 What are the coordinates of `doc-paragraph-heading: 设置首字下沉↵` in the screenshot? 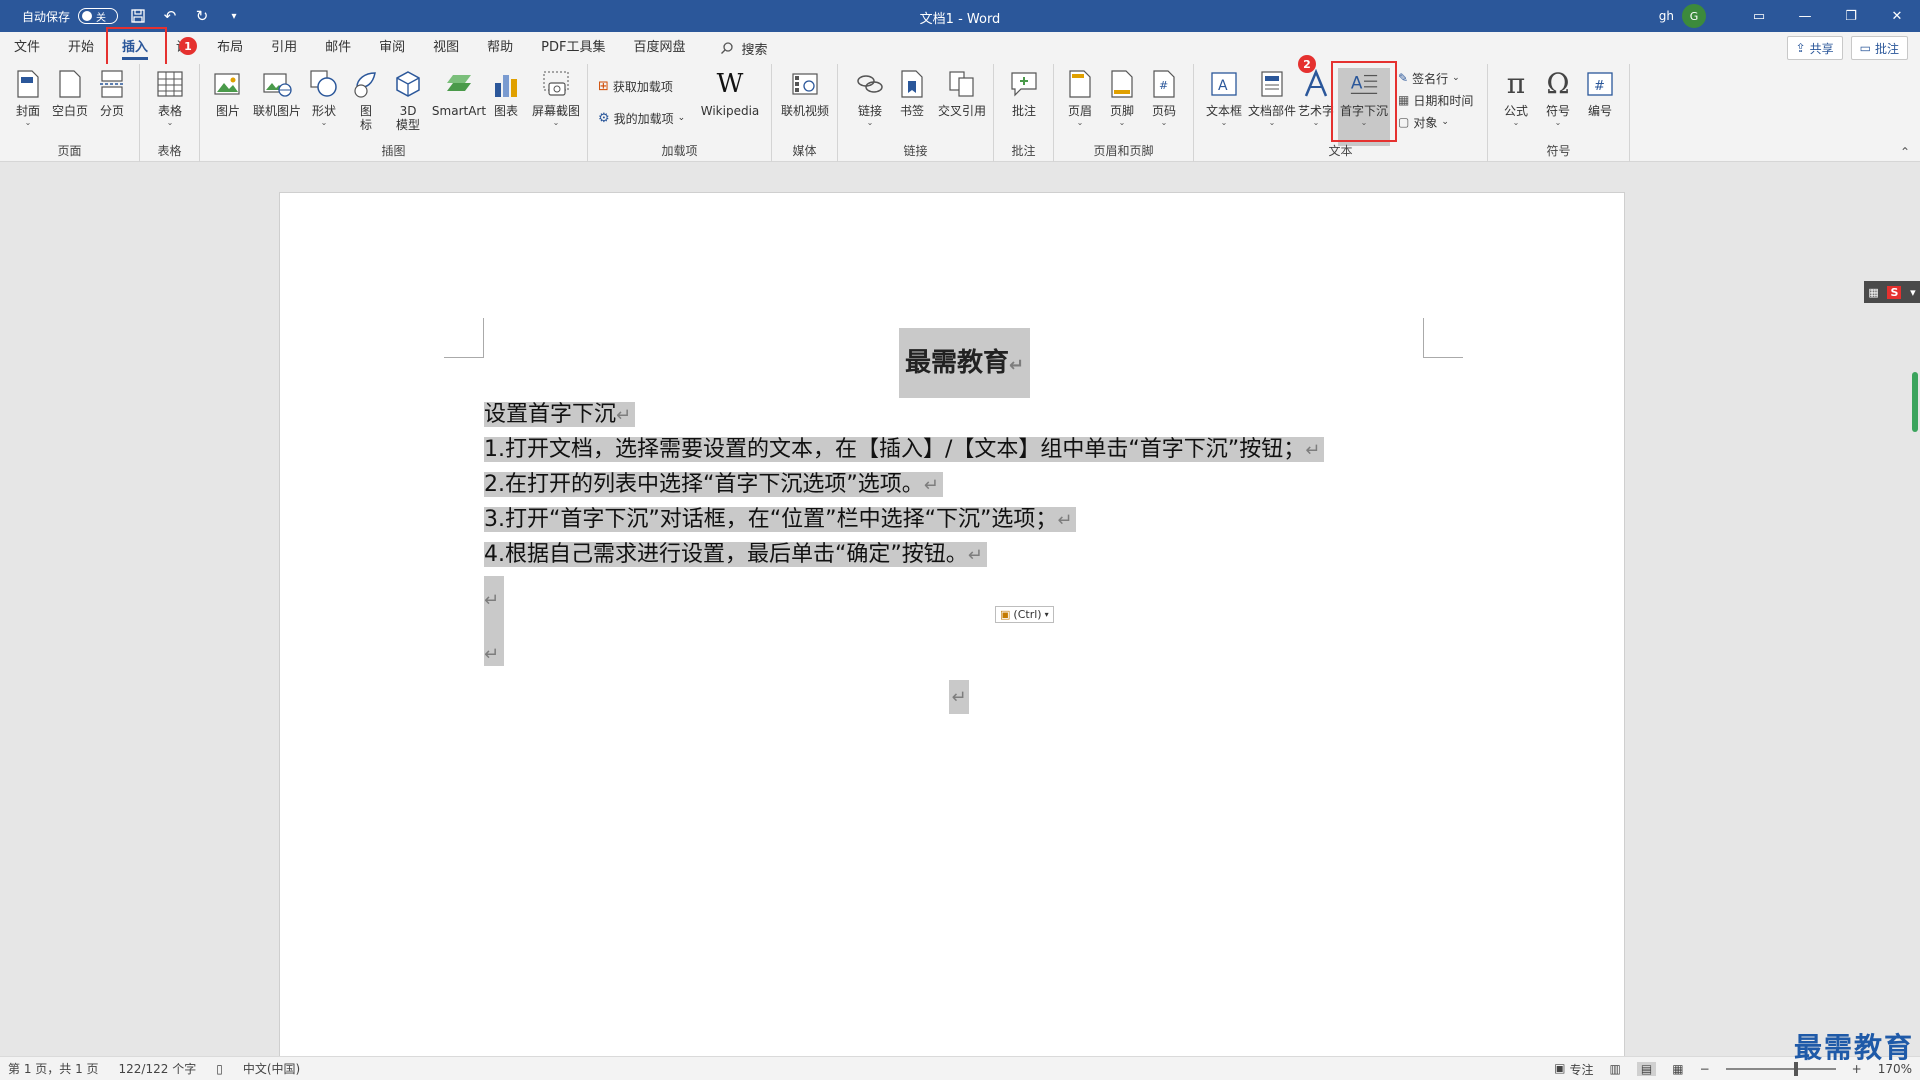 It's located at (560, 415).